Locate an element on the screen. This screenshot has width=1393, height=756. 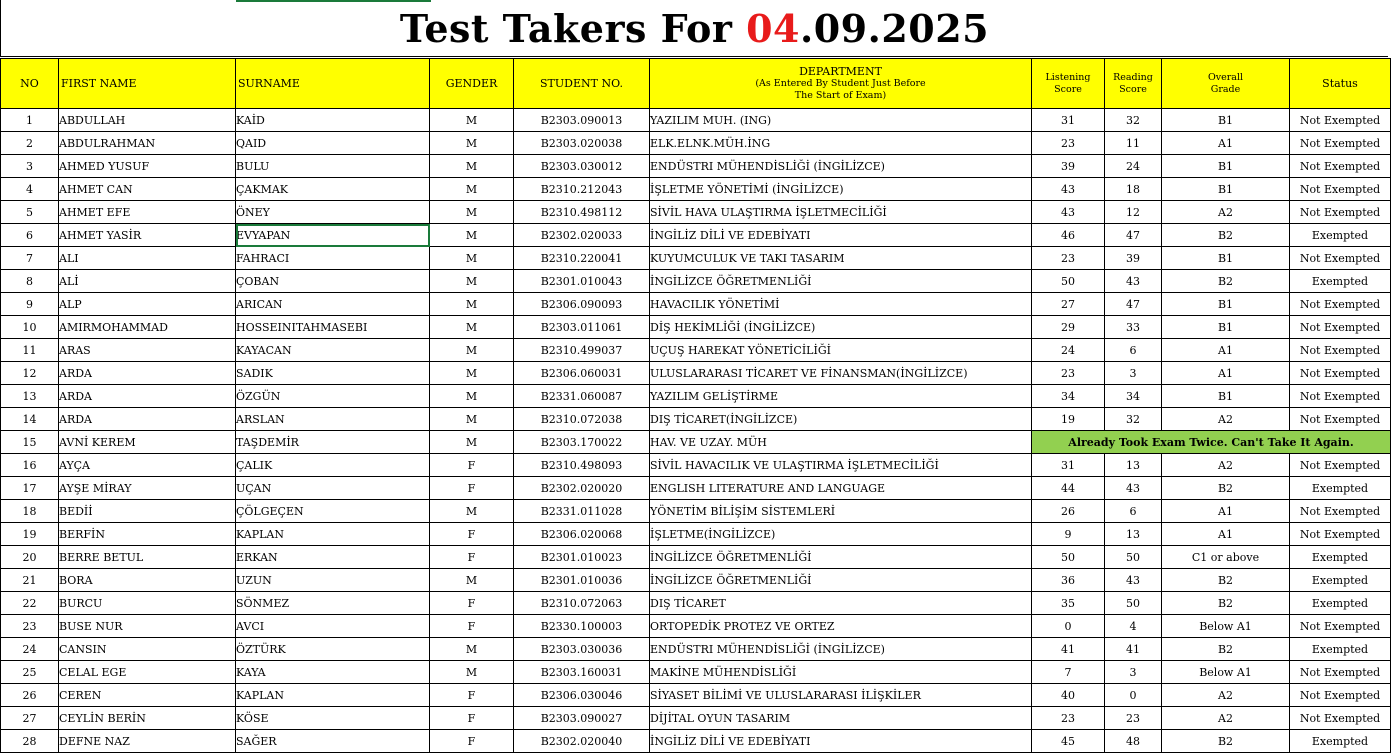
cell-listening-score: 19 is located at coordinates (1068, 419).